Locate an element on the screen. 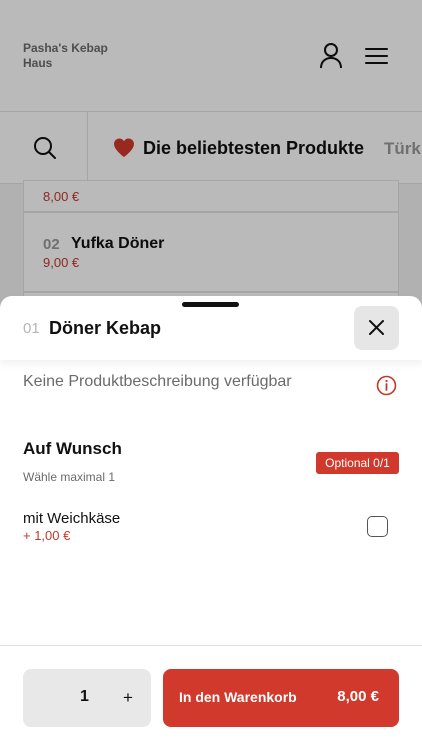 This screenshot has height=750, width=422. option-checkbox is located at coordinates (377, 526).